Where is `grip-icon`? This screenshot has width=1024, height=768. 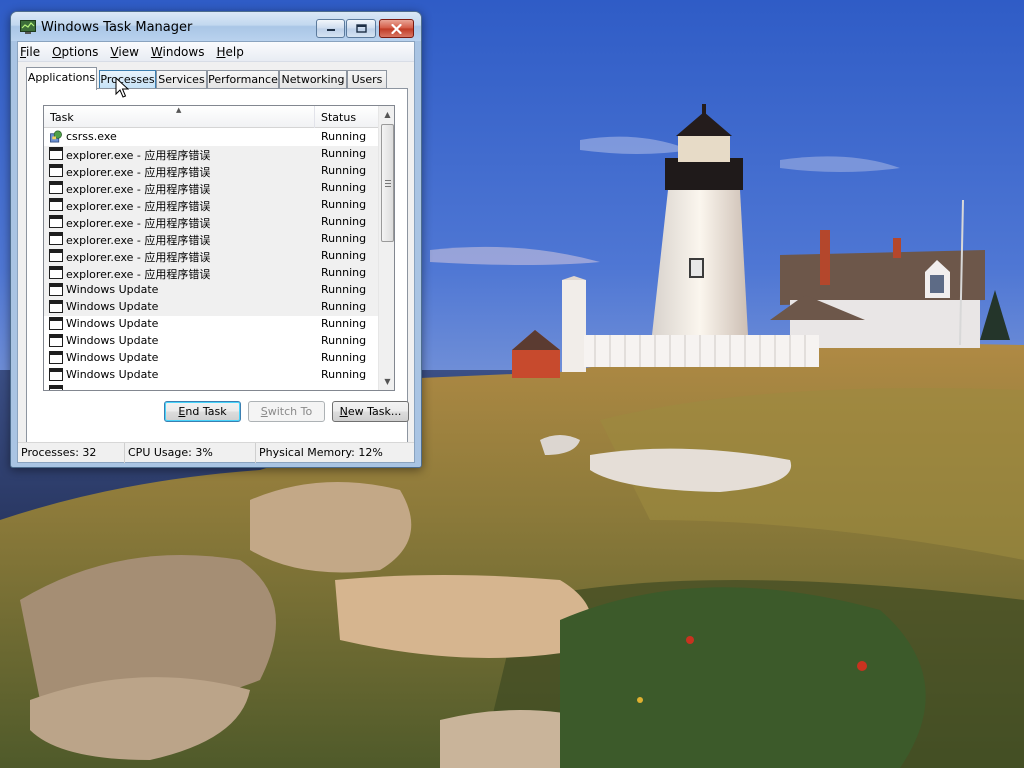
grip-icon is located at coordinates (388, 183).